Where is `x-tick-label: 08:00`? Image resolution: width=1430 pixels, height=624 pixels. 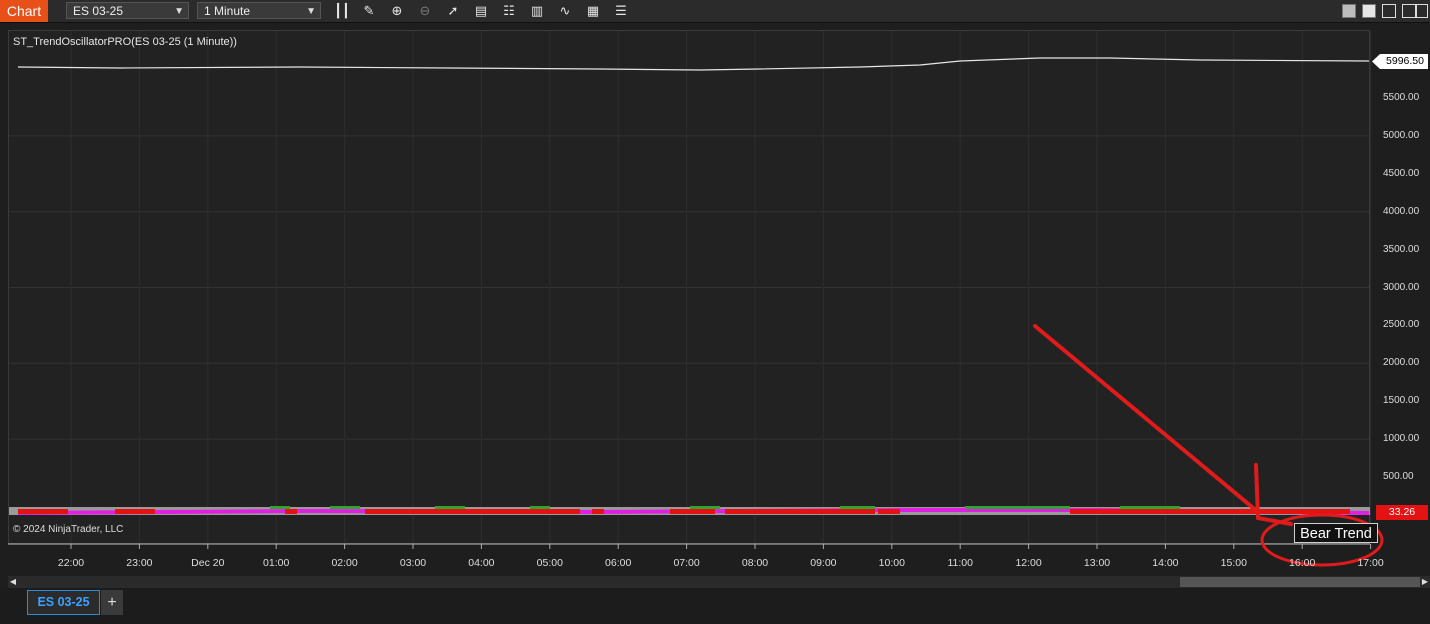 x-tick-label: 08:00 is located at coordinates (755, 563).